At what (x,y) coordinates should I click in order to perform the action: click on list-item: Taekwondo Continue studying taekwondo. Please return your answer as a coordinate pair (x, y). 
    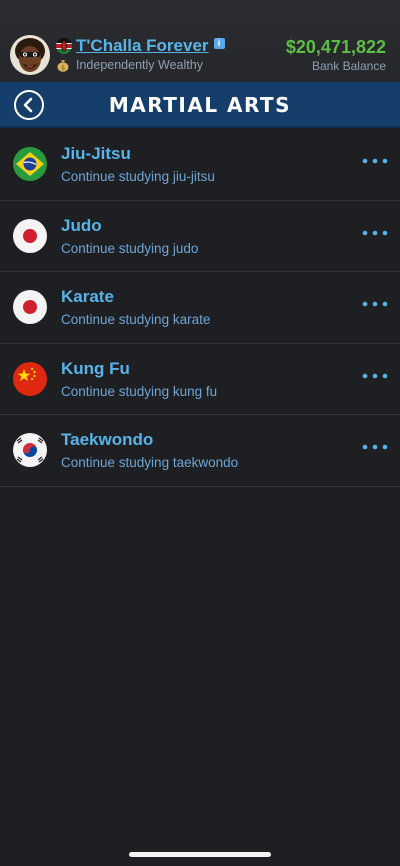
    Looking at the image, I should click on (200, 451).